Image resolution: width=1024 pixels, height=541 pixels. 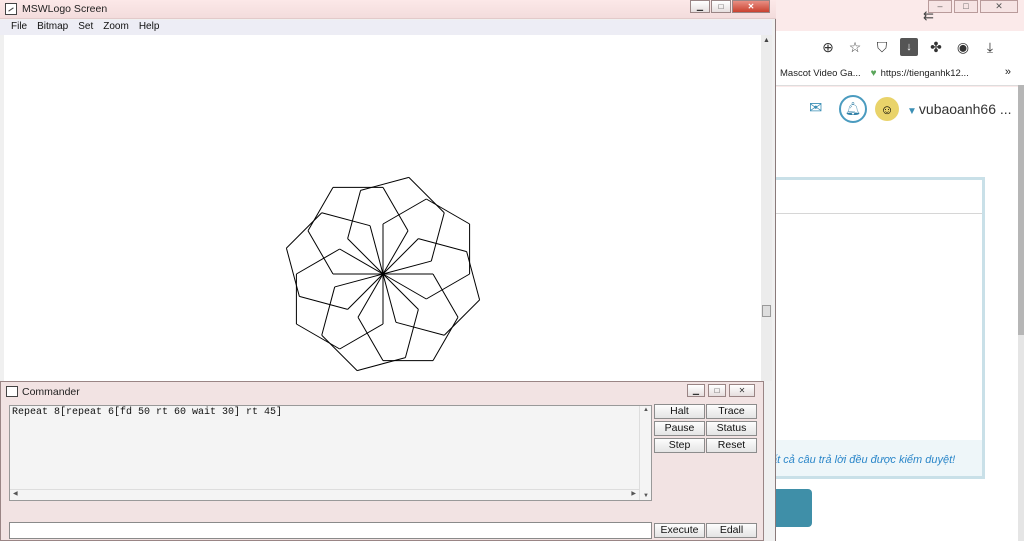 I want to click on zoom-in-icon: ⊕, so click(x=828, y=47).